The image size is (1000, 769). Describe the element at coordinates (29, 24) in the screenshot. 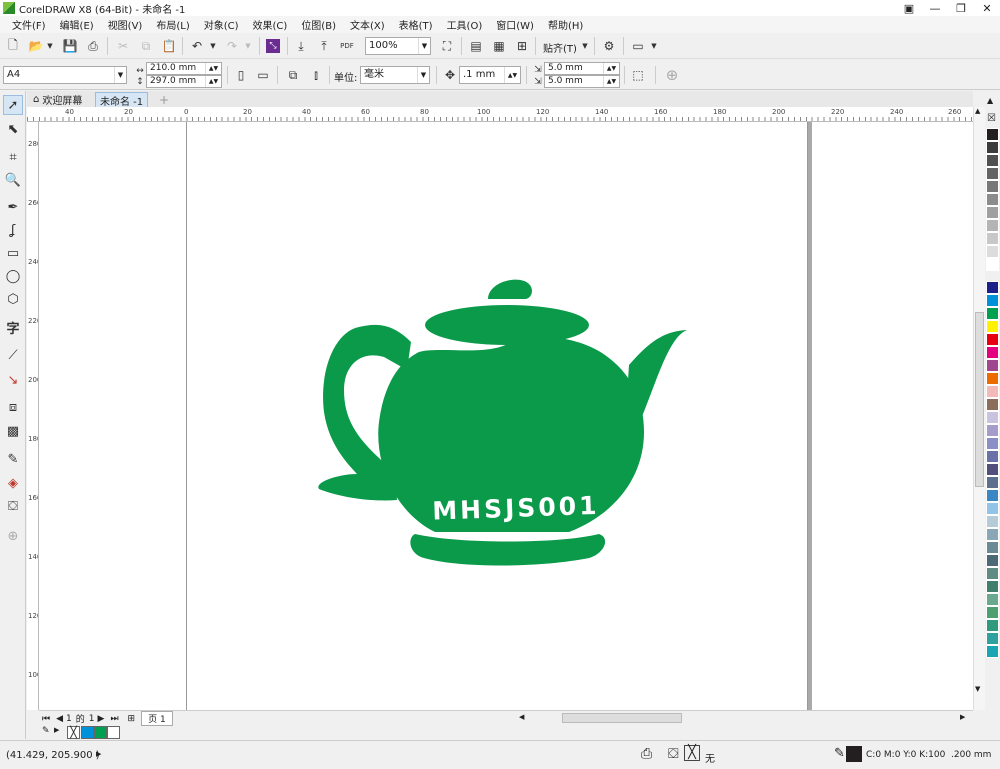

I see `menu-file: 文件(F)` at that location.